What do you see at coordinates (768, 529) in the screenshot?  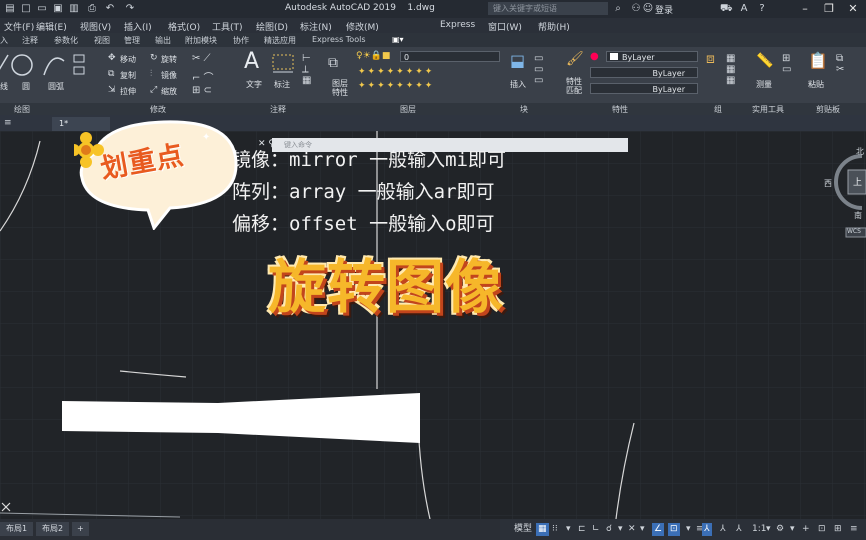 I see `scale-dropdown-icon: ▾` at bounding box center [768, 529].